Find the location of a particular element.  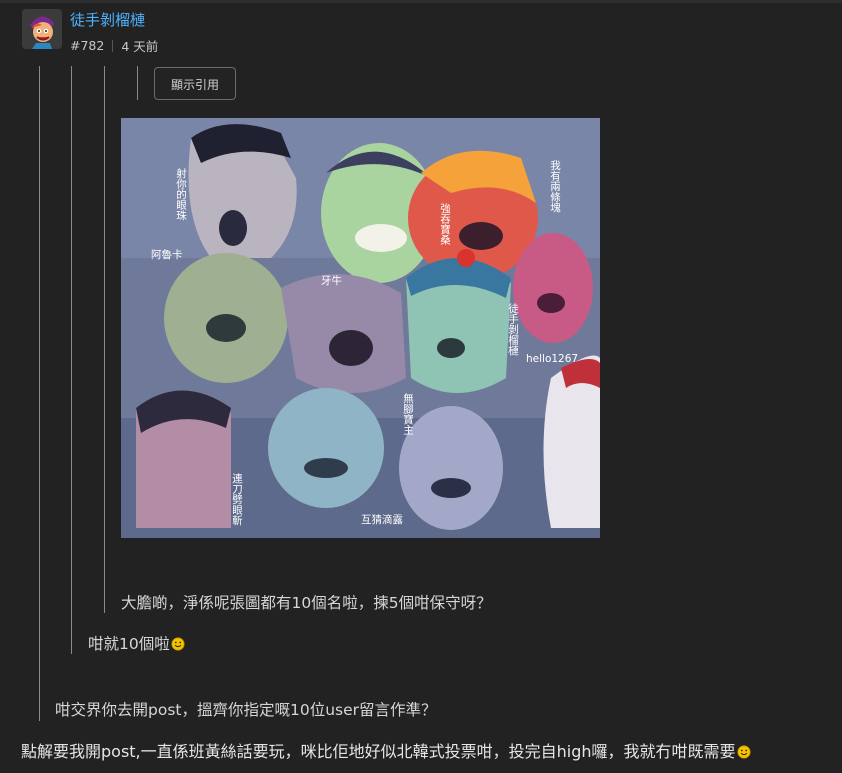

face-edge-right is located at coordinates (571, 441).